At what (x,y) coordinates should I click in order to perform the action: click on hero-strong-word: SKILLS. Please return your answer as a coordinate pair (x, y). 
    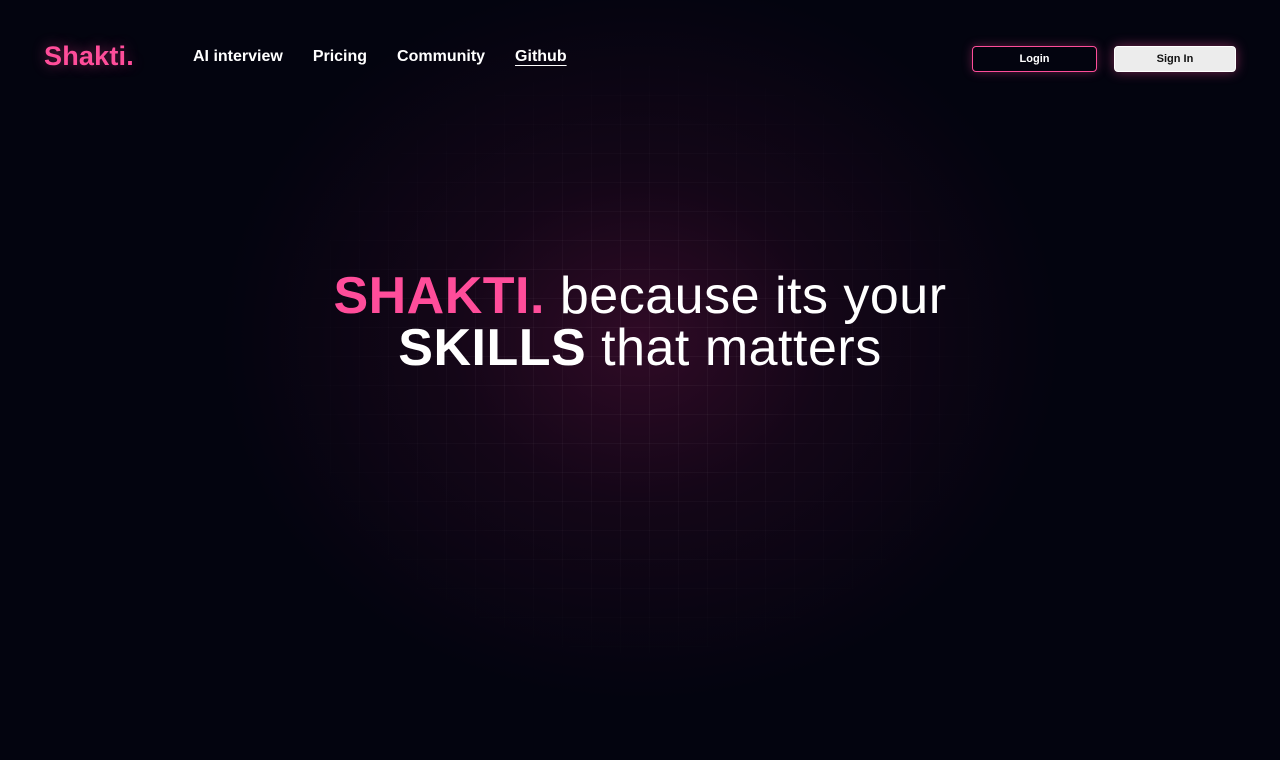
    Looking at the image, I should click on (492, 348).